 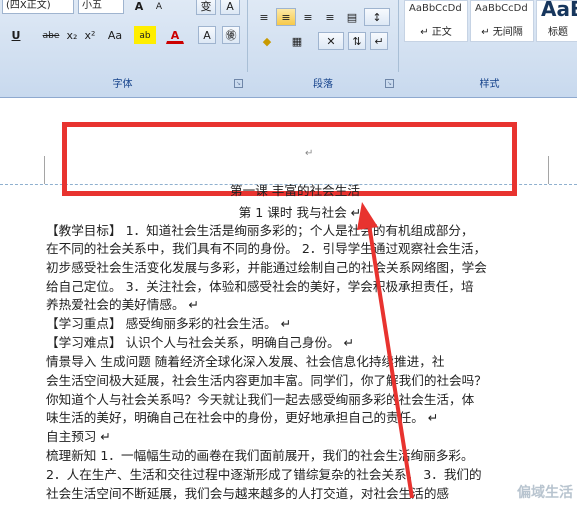 What do you see at coordinates (206, 7) in the screenshot?
I see `phonetic-guide-button: 变` at bounding box center [206, 7].